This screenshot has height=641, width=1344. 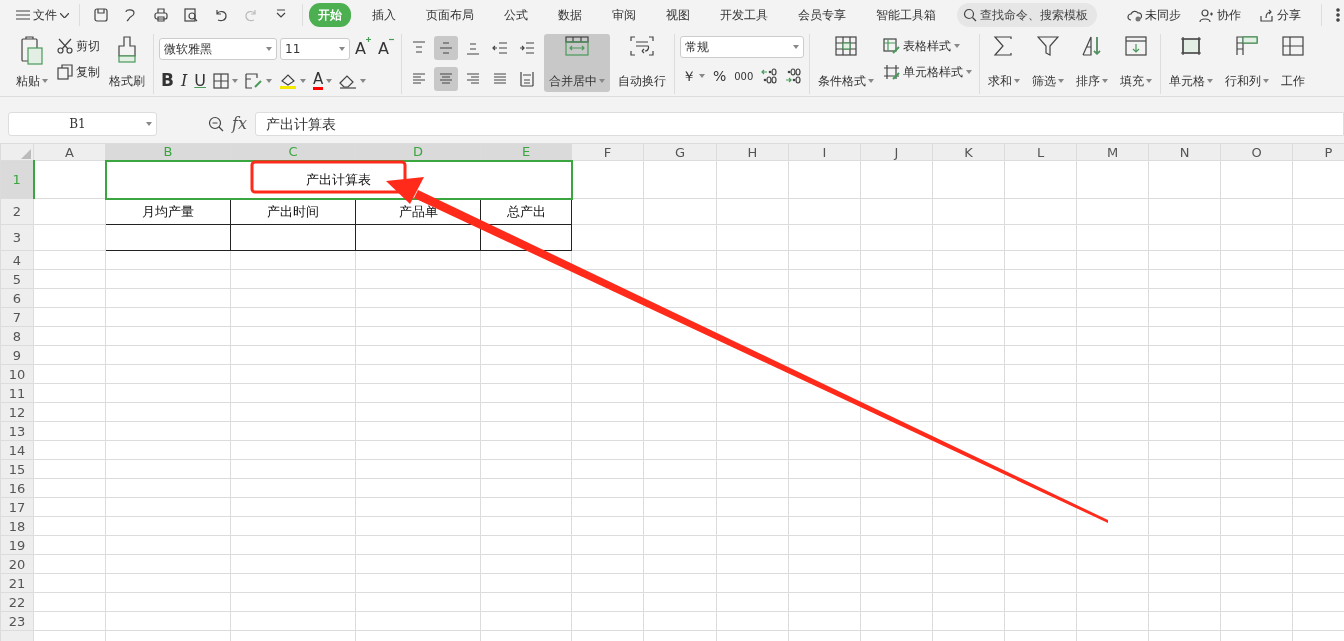 I want to click on clipboard-icon, so click(x=32, y=51).